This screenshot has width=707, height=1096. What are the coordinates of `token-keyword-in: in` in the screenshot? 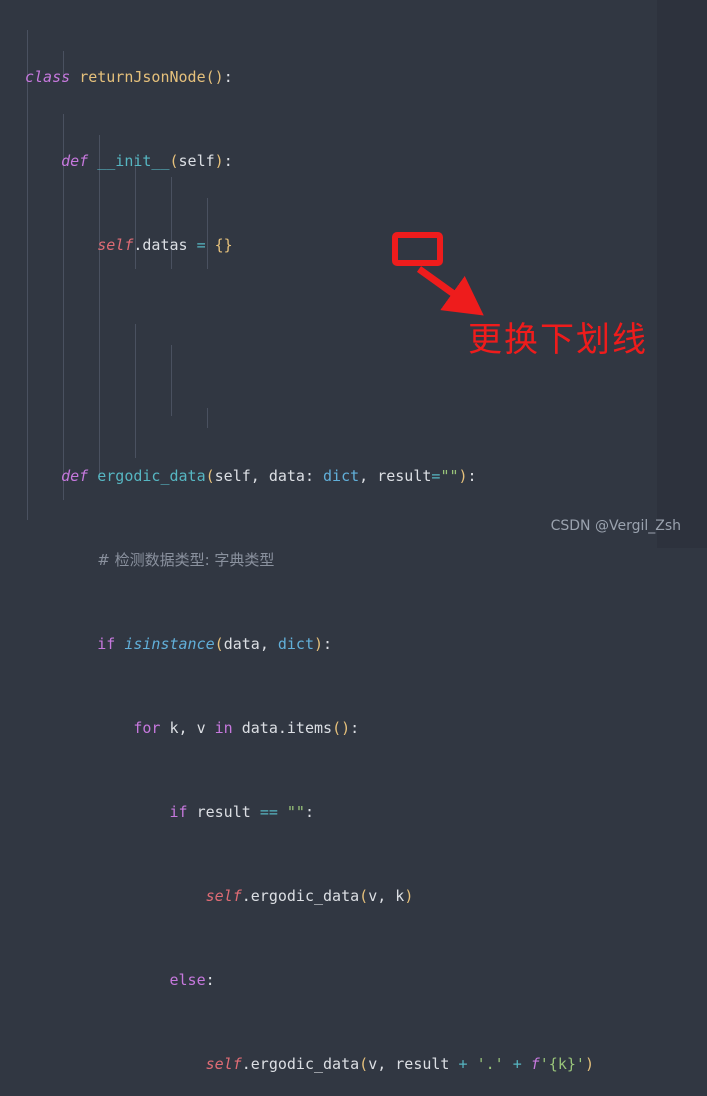 It's located at (223, 728).